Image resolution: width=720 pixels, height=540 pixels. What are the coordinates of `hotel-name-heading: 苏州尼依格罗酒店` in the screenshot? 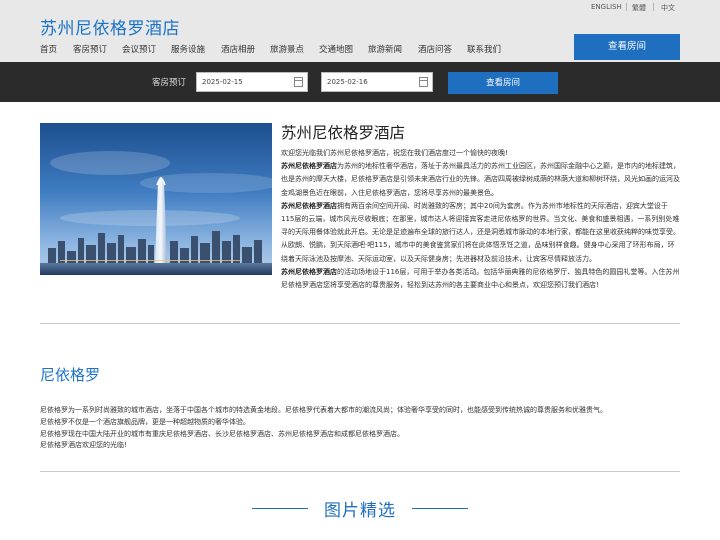 It's located at (343, 133).